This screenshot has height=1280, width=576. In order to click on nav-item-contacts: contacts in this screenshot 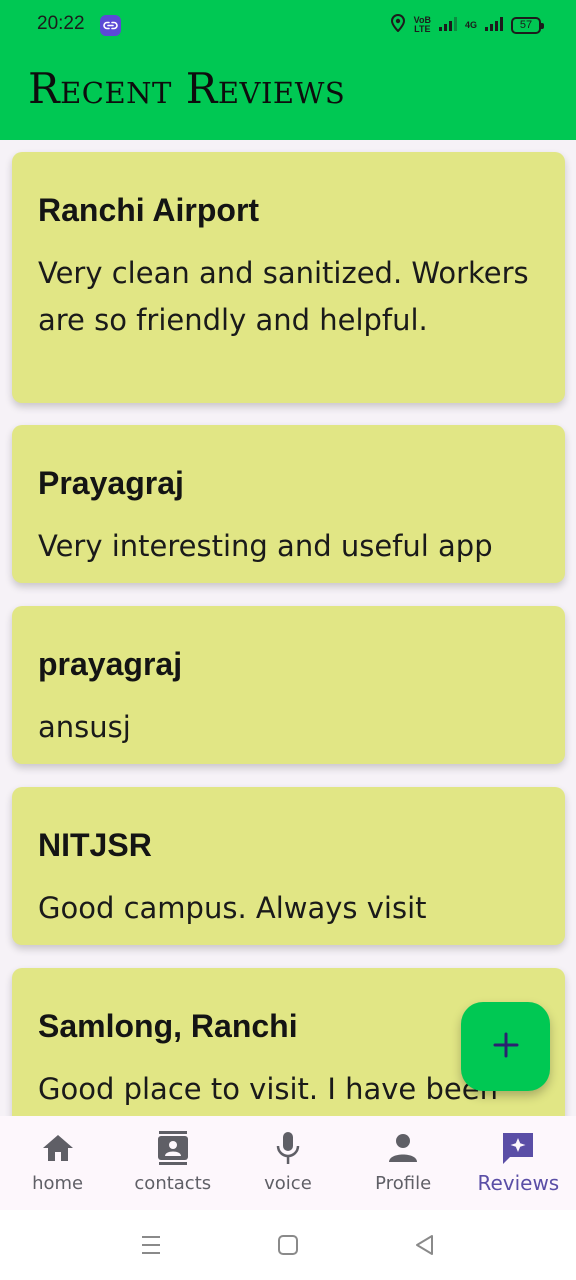, I will do `click(172, 1163)`.